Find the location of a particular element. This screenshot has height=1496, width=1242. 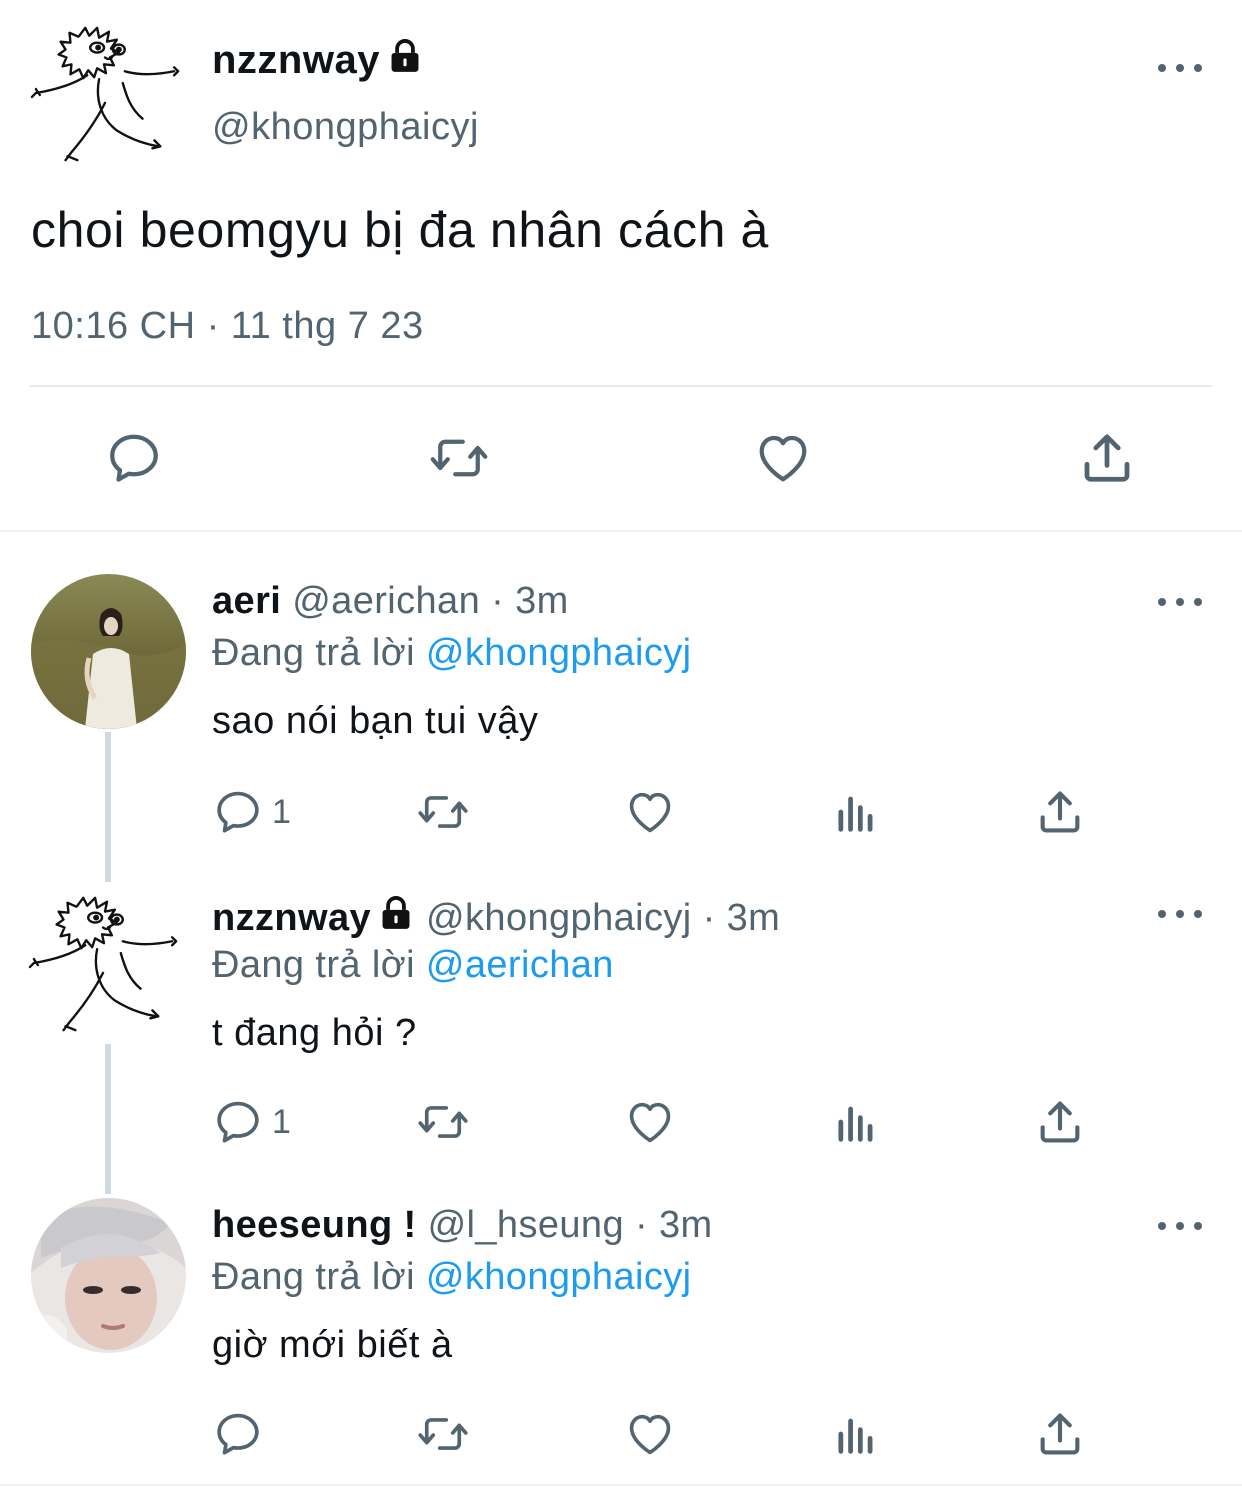

reply-header: heeseung ! @l_hseung · 3m is located at coordinates (462, 1225).